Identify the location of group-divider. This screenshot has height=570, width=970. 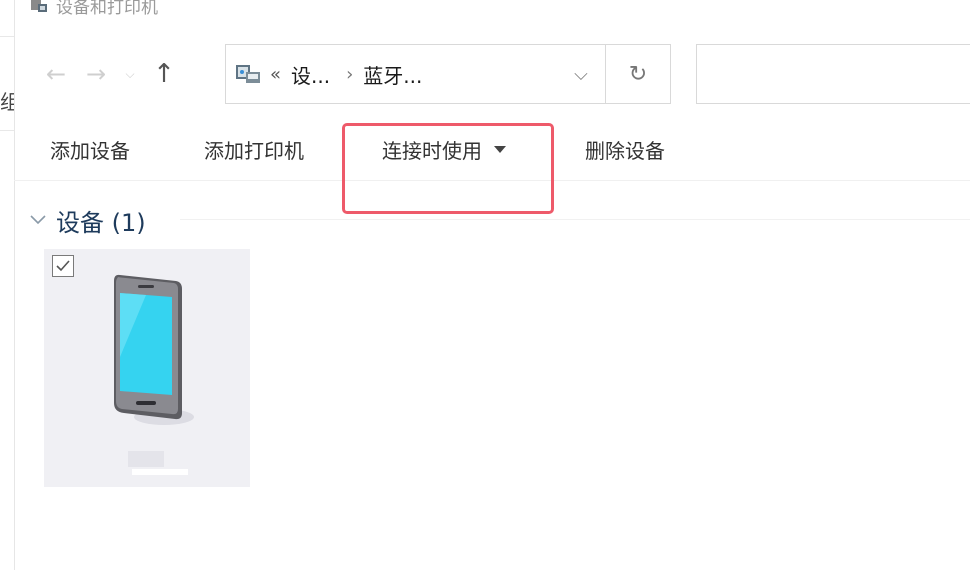
(575, 219).